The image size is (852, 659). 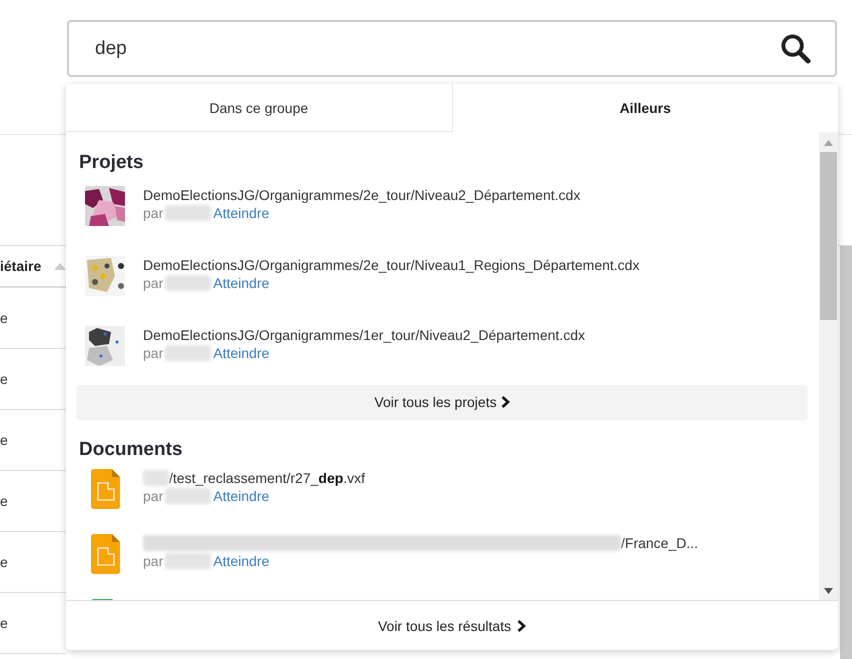 I want to click on tab: Ailleurs, so click(x=645, y=108).